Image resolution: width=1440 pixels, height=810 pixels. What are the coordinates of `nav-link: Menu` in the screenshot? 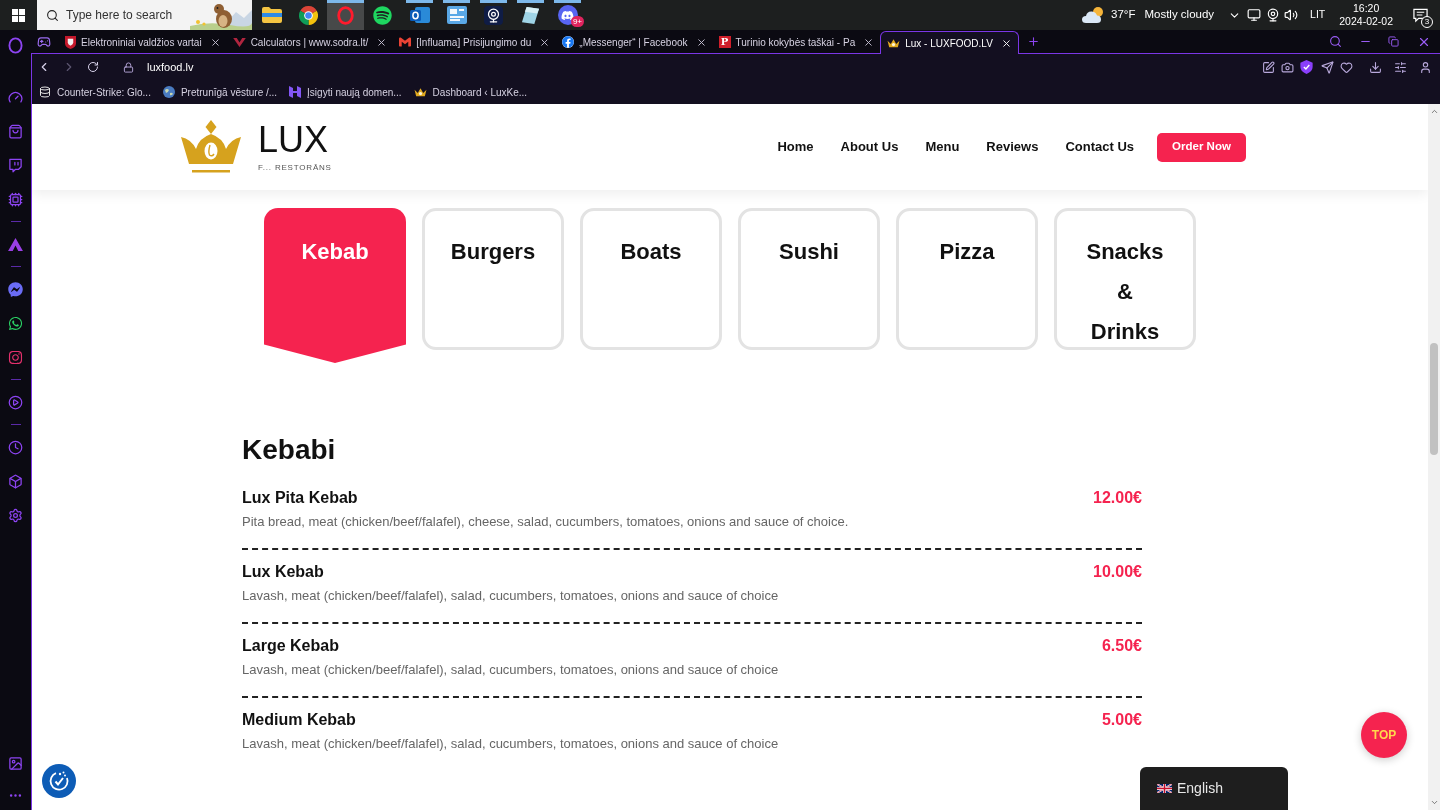 It's located at (942, 147).